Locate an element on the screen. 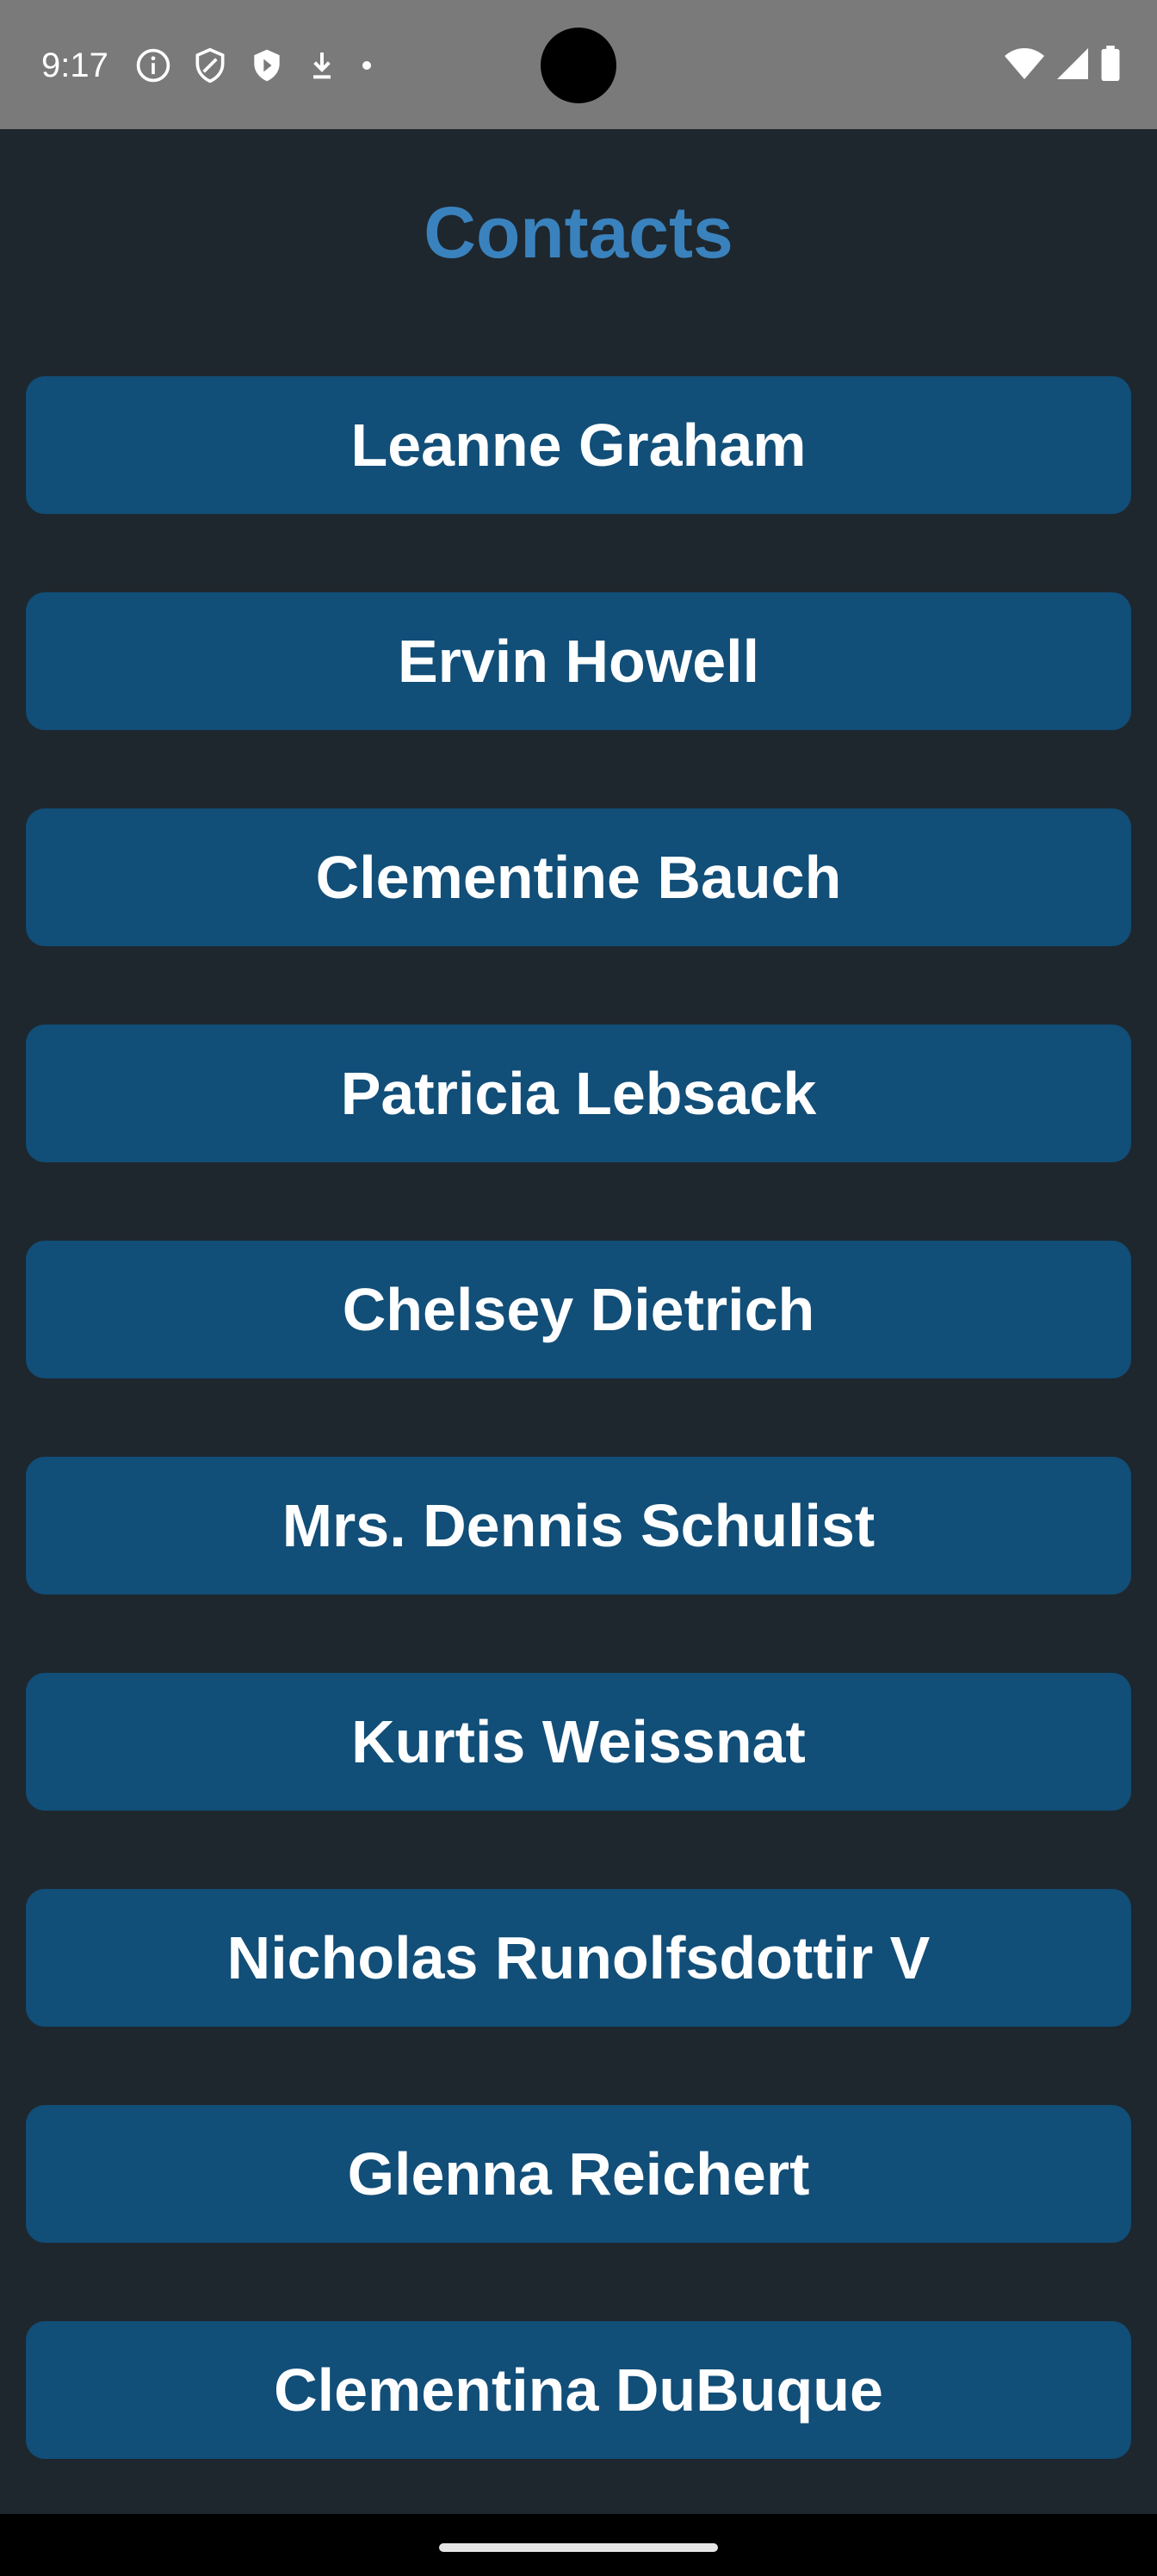 This screenshot has width=1157, height=2576. contact-button: Ervin Howell is located at coordinates (579, 661).